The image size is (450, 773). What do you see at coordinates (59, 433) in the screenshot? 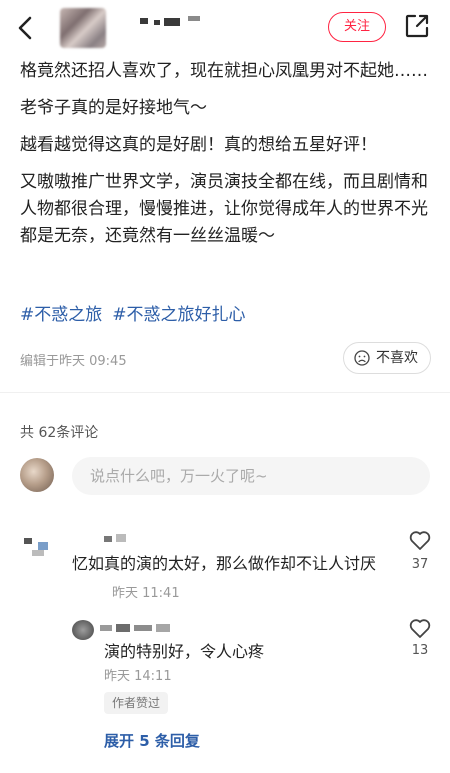
I see `comment-count: 共 62条评论` at bounding box center [59, 433].